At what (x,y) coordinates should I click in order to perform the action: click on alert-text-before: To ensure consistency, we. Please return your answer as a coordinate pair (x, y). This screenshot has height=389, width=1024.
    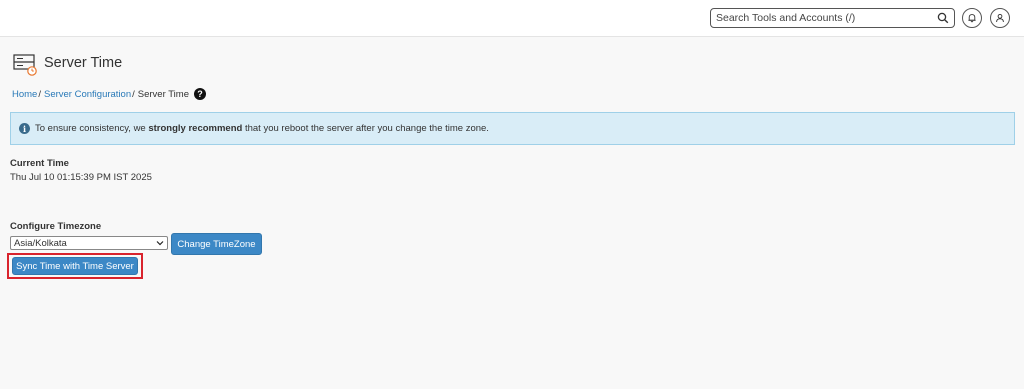
    Looking at the image, I should click on (92, 128).